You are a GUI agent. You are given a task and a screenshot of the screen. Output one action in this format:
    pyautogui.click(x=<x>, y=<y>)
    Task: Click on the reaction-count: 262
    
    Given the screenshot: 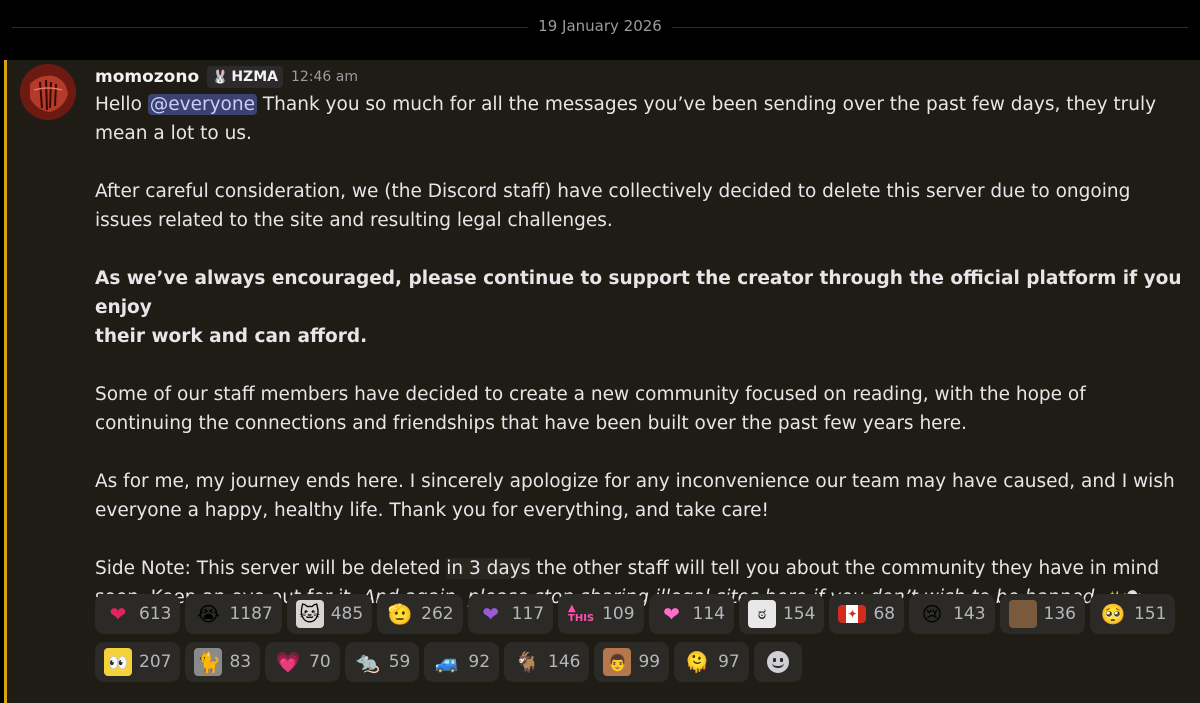 What is the action you would take?
    pyautogui.click(x=437, y=614)
    